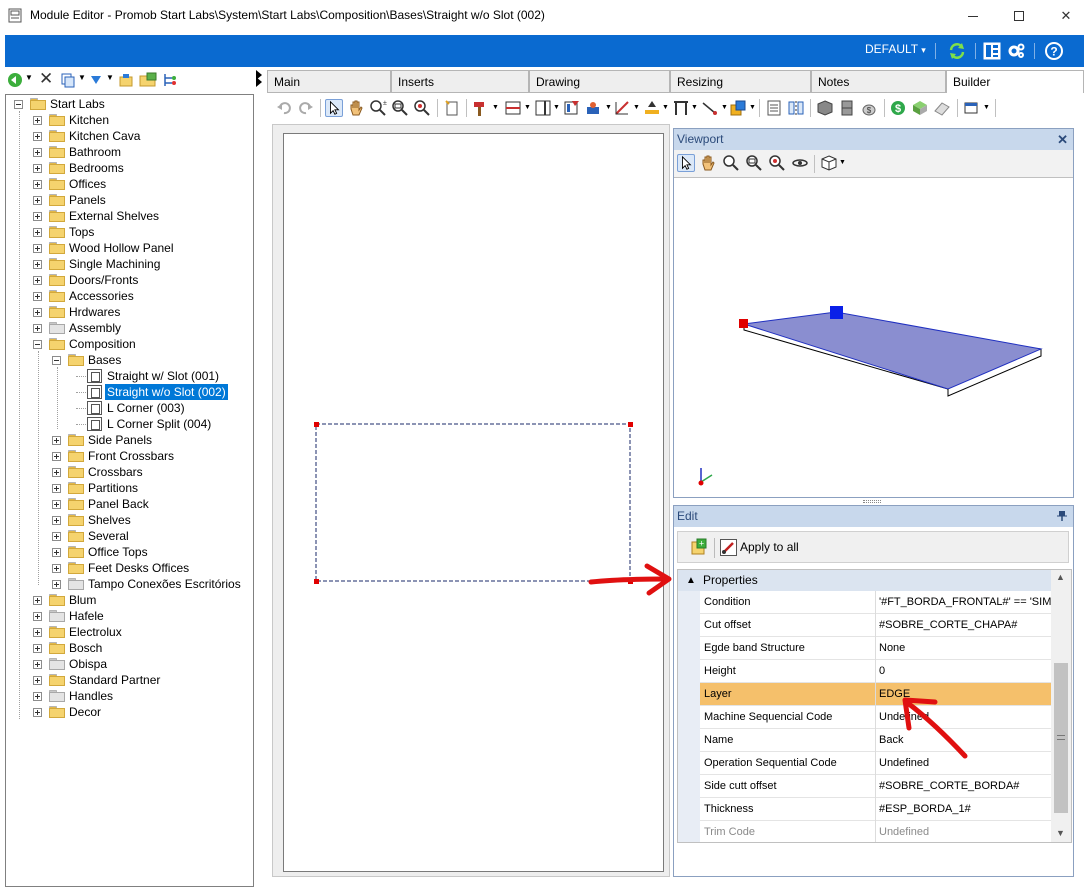 This screenshot has width=1089, height=893. What do you see at coordinates (15, 80) in the screenshot?
I see `back-icon` at bounding box center [15, 80].